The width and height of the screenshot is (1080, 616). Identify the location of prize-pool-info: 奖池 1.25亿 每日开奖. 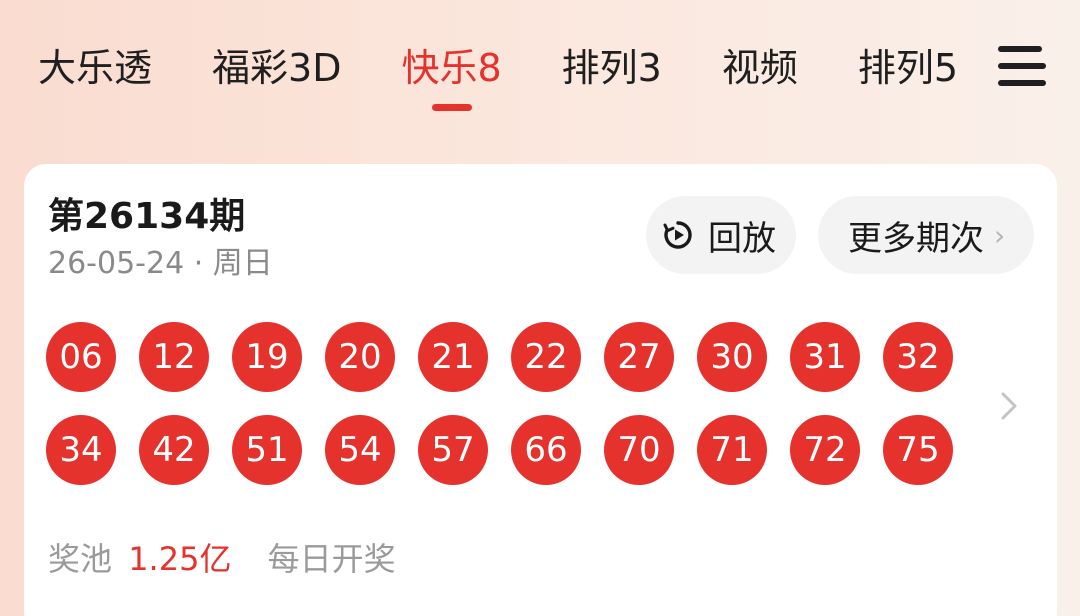
(222, 559).